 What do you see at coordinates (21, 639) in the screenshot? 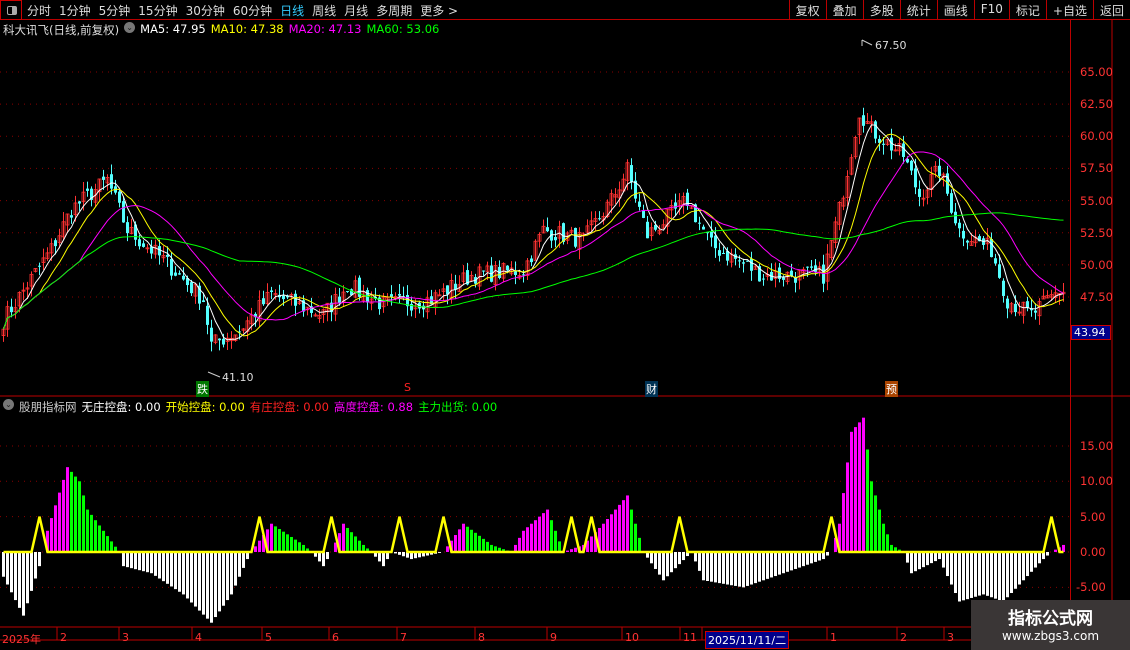
I see `date-tick: 2025年` at bounding box center [21, 639].